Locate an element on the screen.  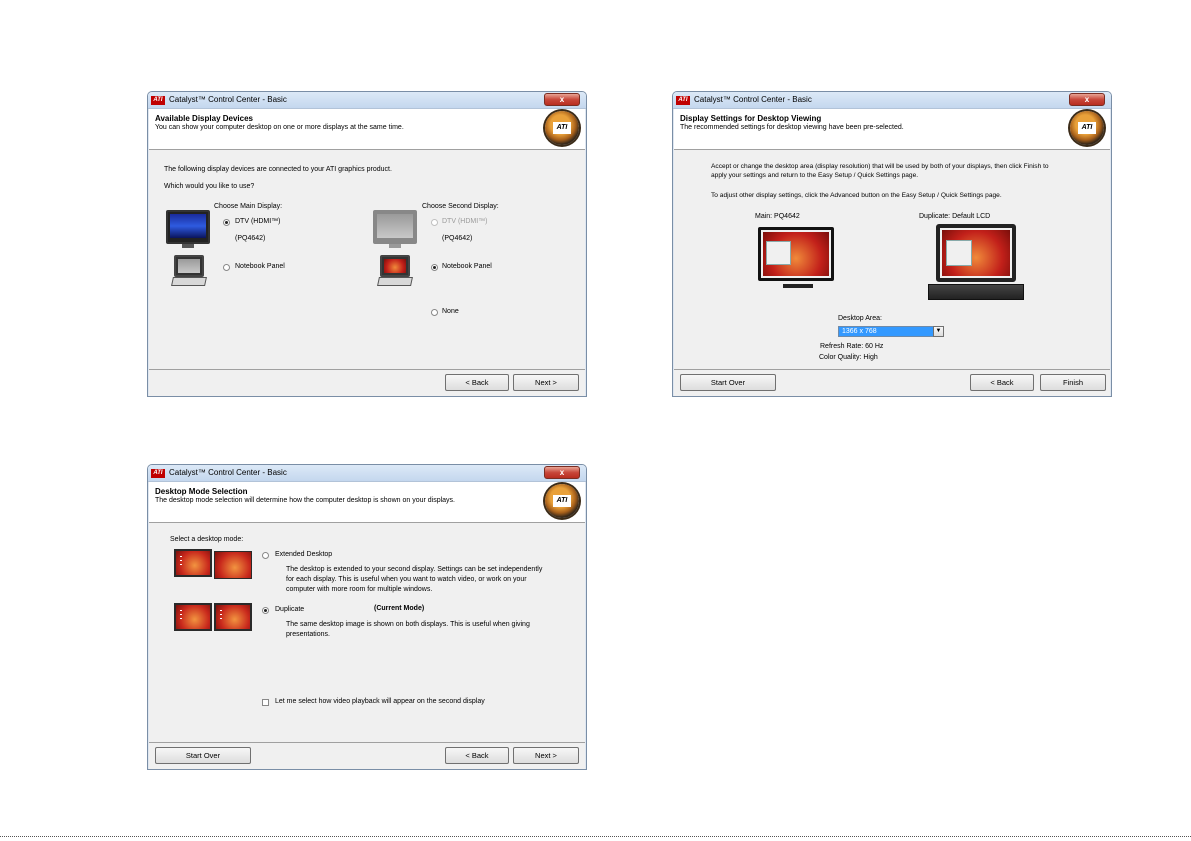
main-dtv-radio is located at coordinates (226, 222).